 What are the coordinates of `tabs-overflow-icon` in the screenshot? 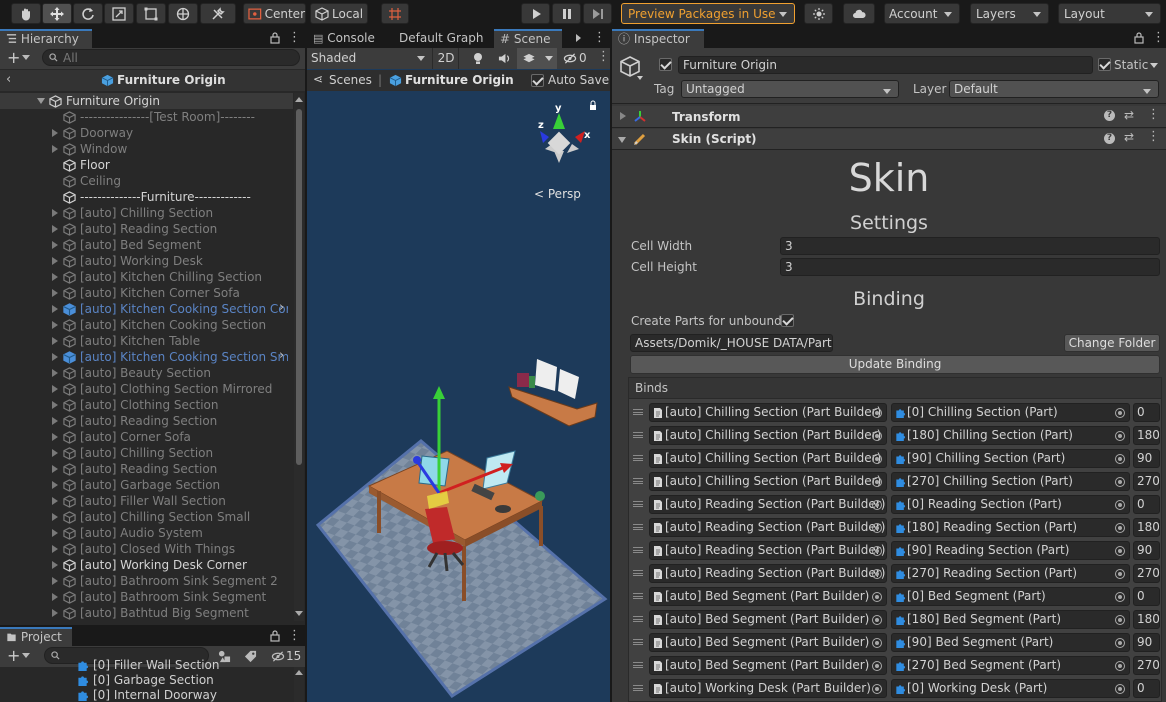 It's located at (578, 38).